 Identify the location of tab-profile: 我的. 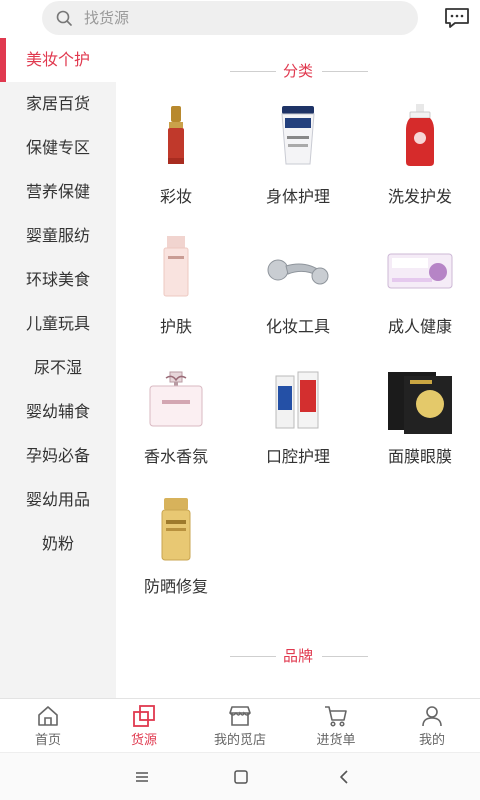
(432, 726).